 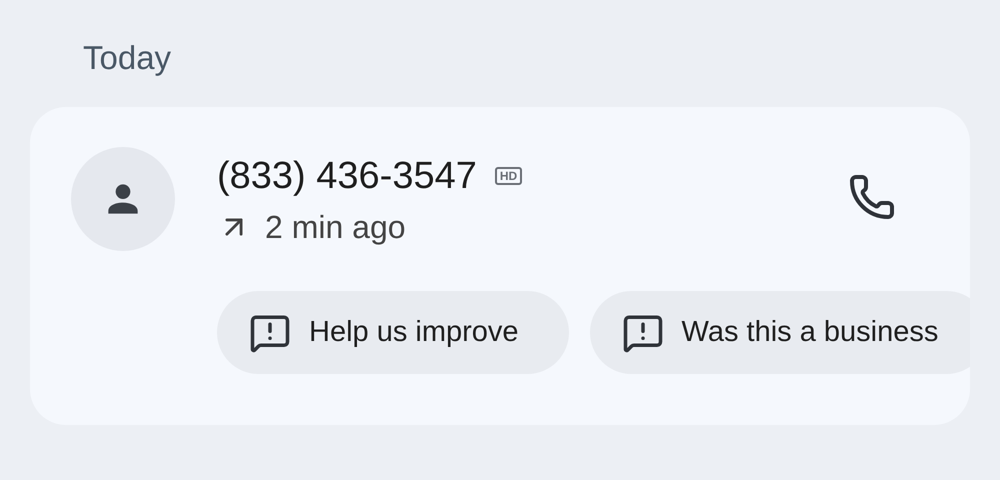 I want to click on feedback-chip: Help us improve, so click(x=393, y=332).